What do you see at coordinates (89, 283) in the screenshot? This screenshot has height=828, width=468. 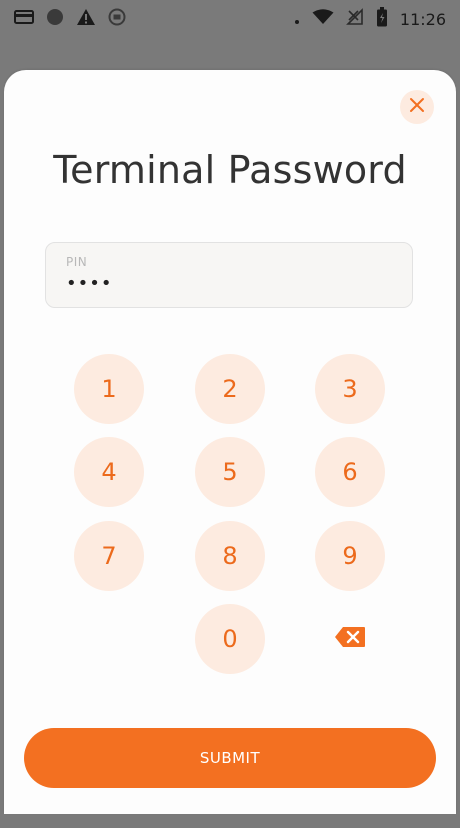 I see `pin-value: ••••` at bounding box center [89, 283].